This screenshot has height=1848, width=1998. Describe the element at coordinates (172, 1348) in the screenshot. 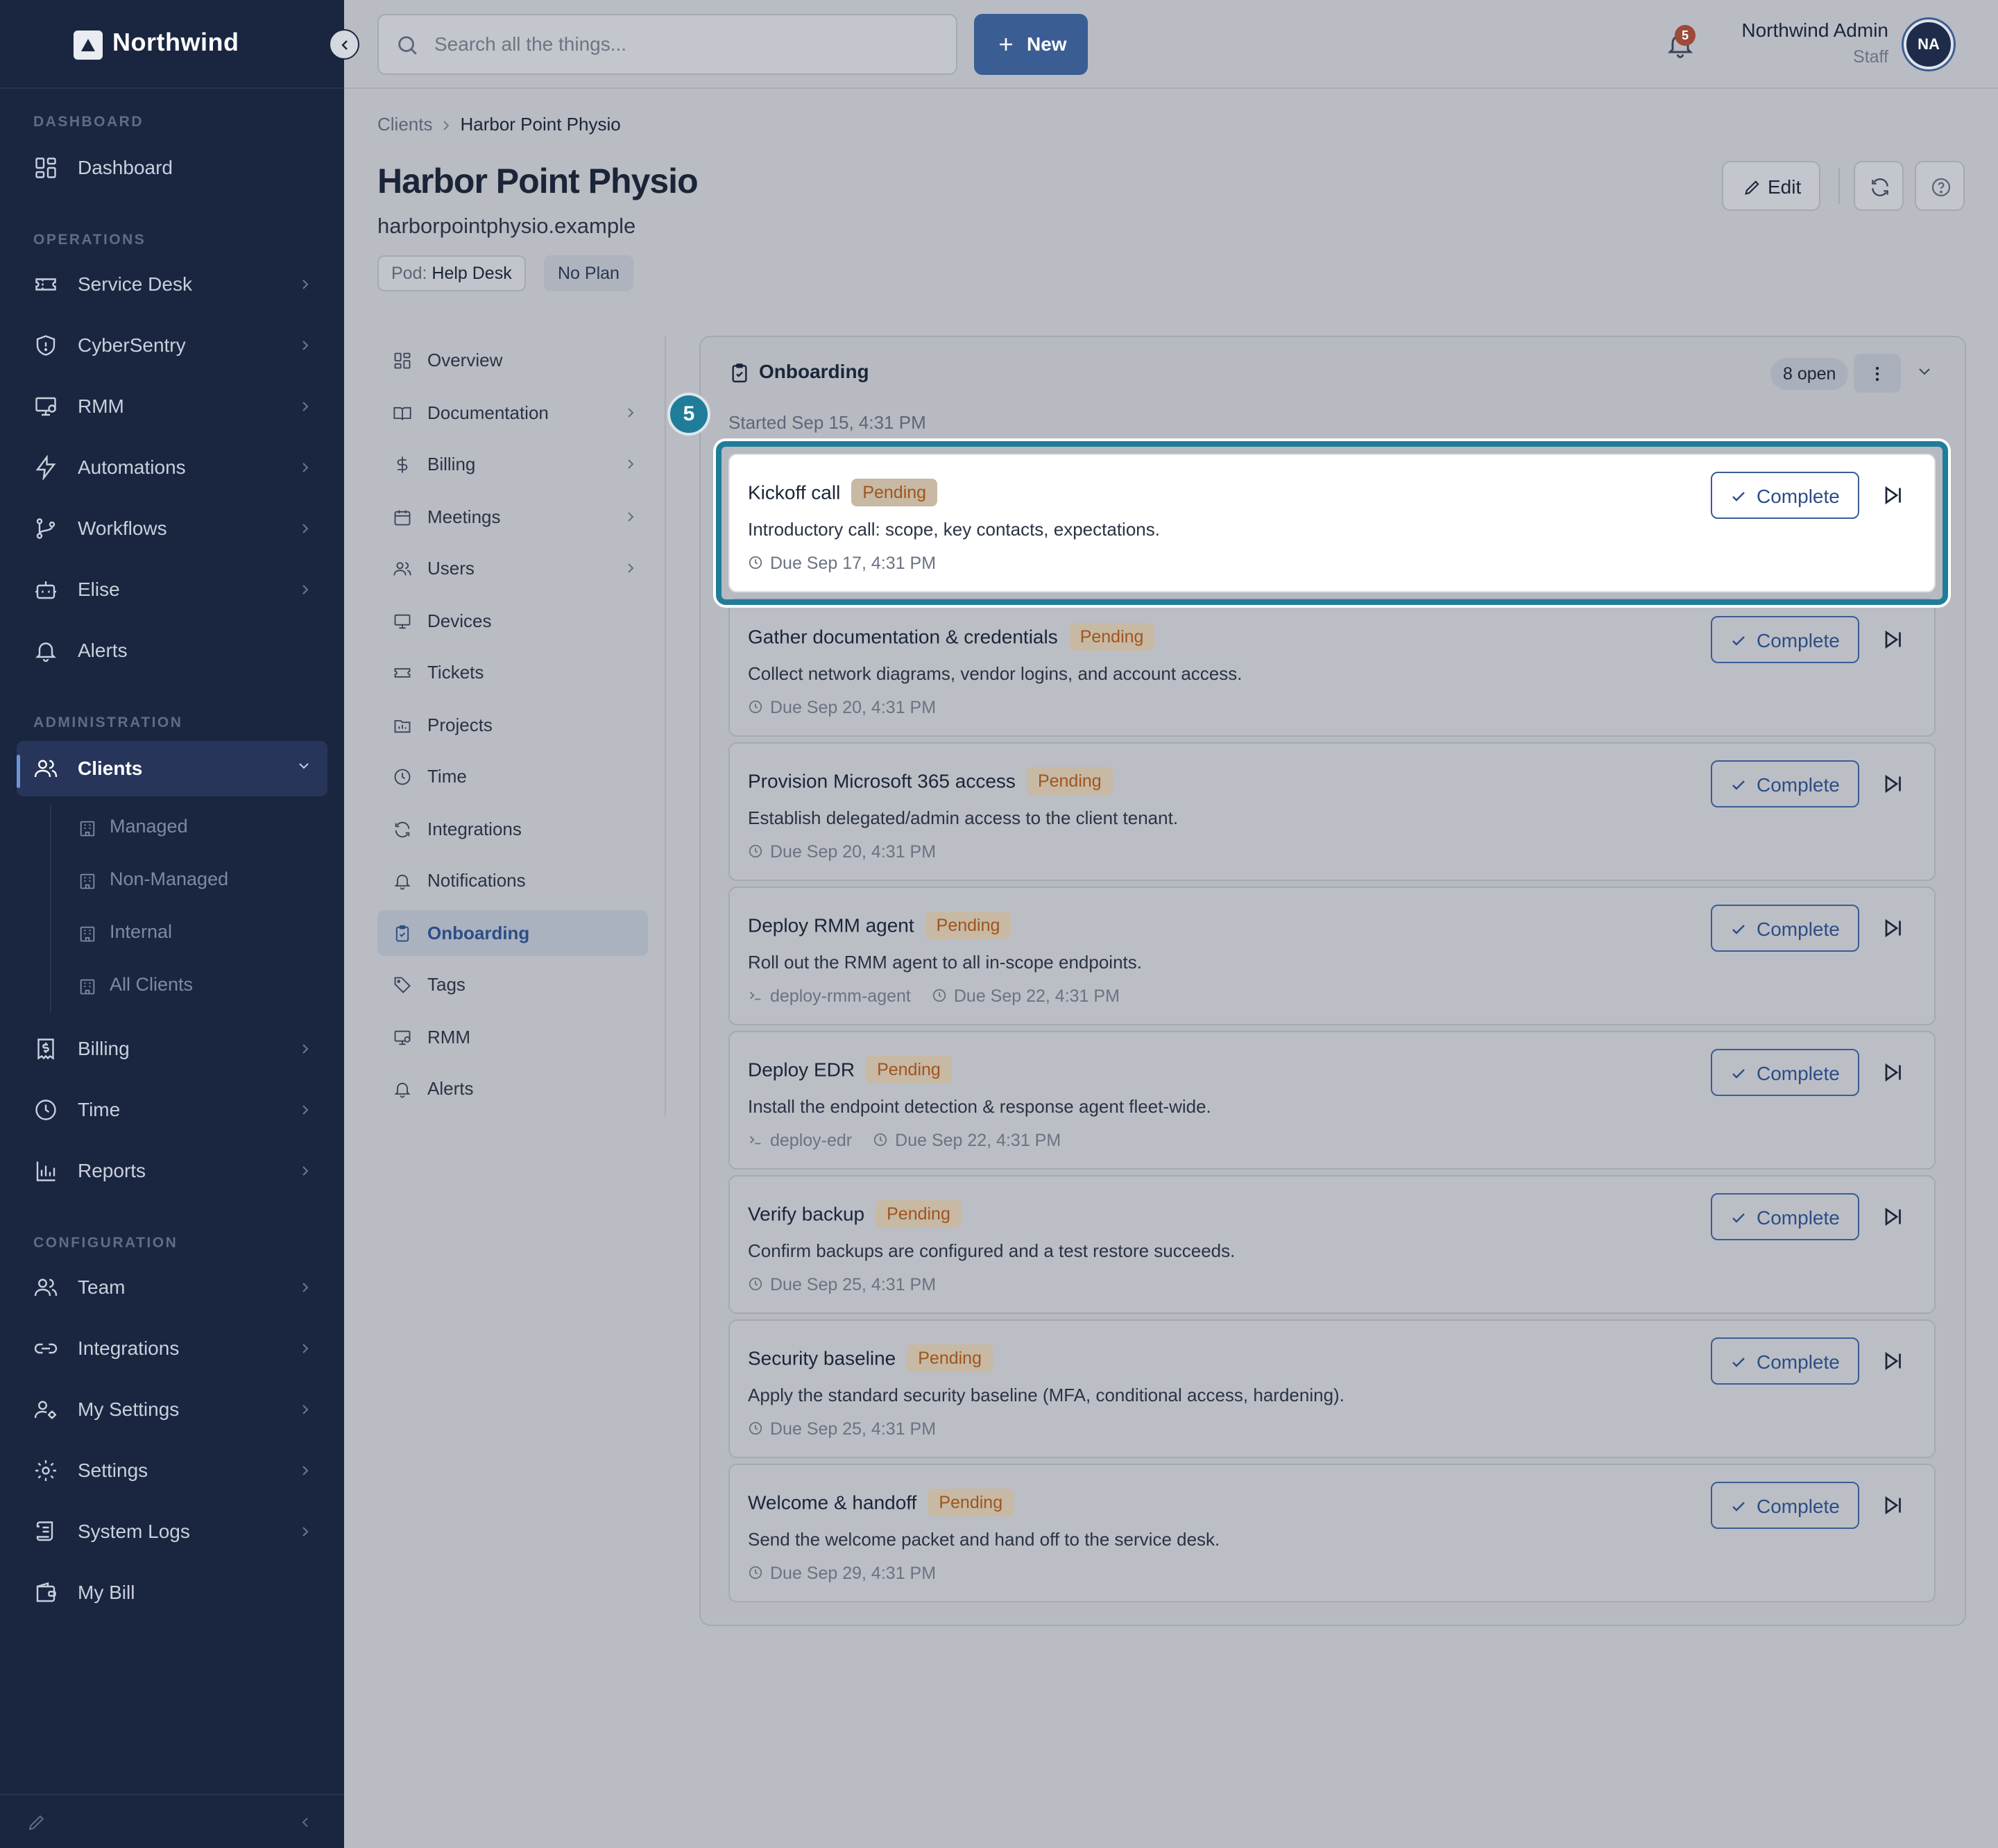

I see `sidebar-item-integrations: Integrations` at that location.